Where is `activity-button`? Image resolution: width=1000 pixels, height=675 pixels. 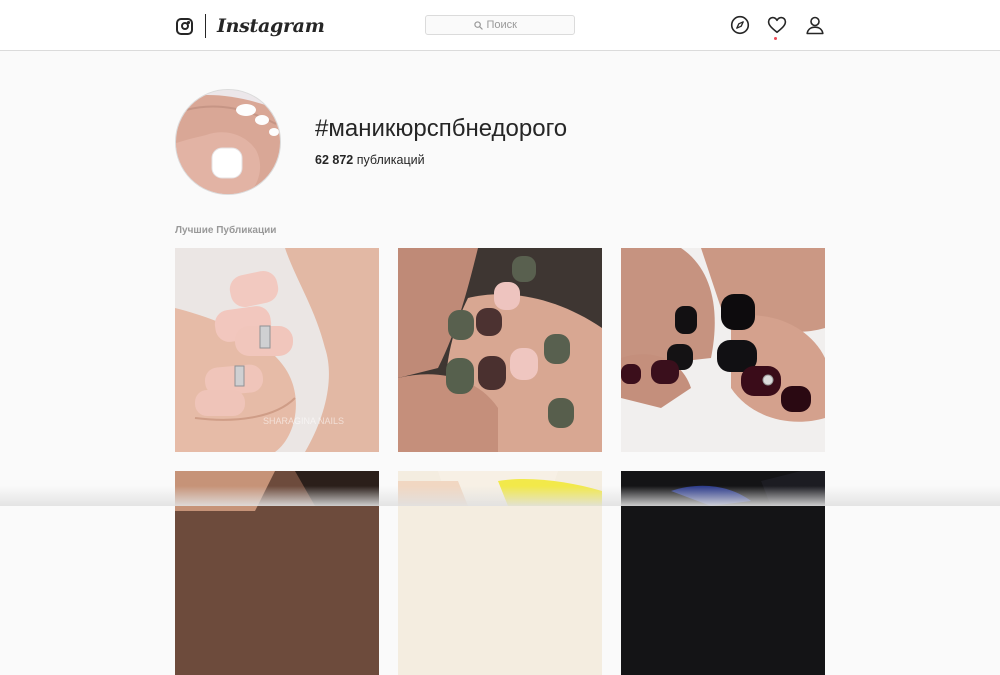
activity-button is located at coordinates (777, 25).